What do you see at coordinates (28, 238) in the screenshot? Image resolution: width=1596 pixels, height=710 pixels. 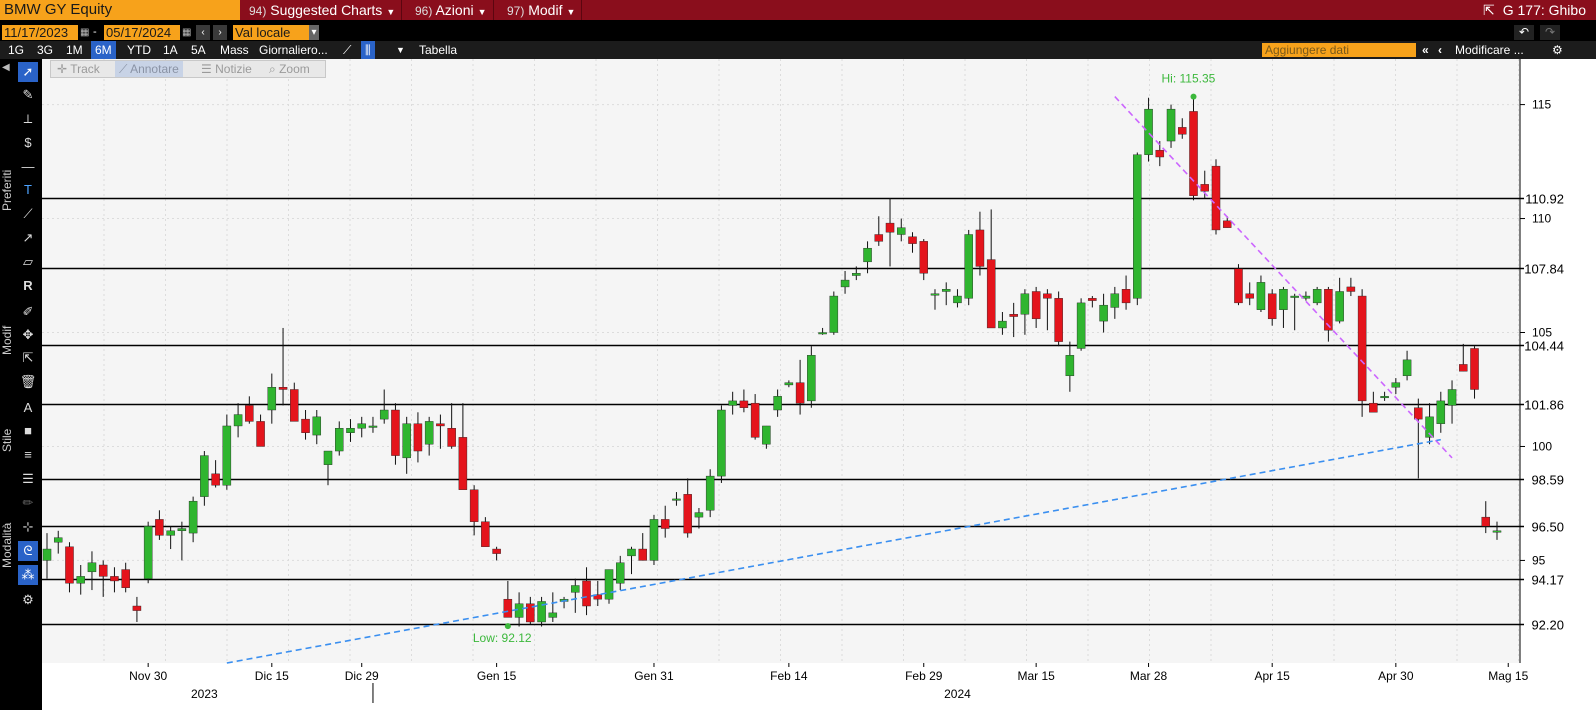 I see `ray-icon: ↗` at bounding box center [28, 238].